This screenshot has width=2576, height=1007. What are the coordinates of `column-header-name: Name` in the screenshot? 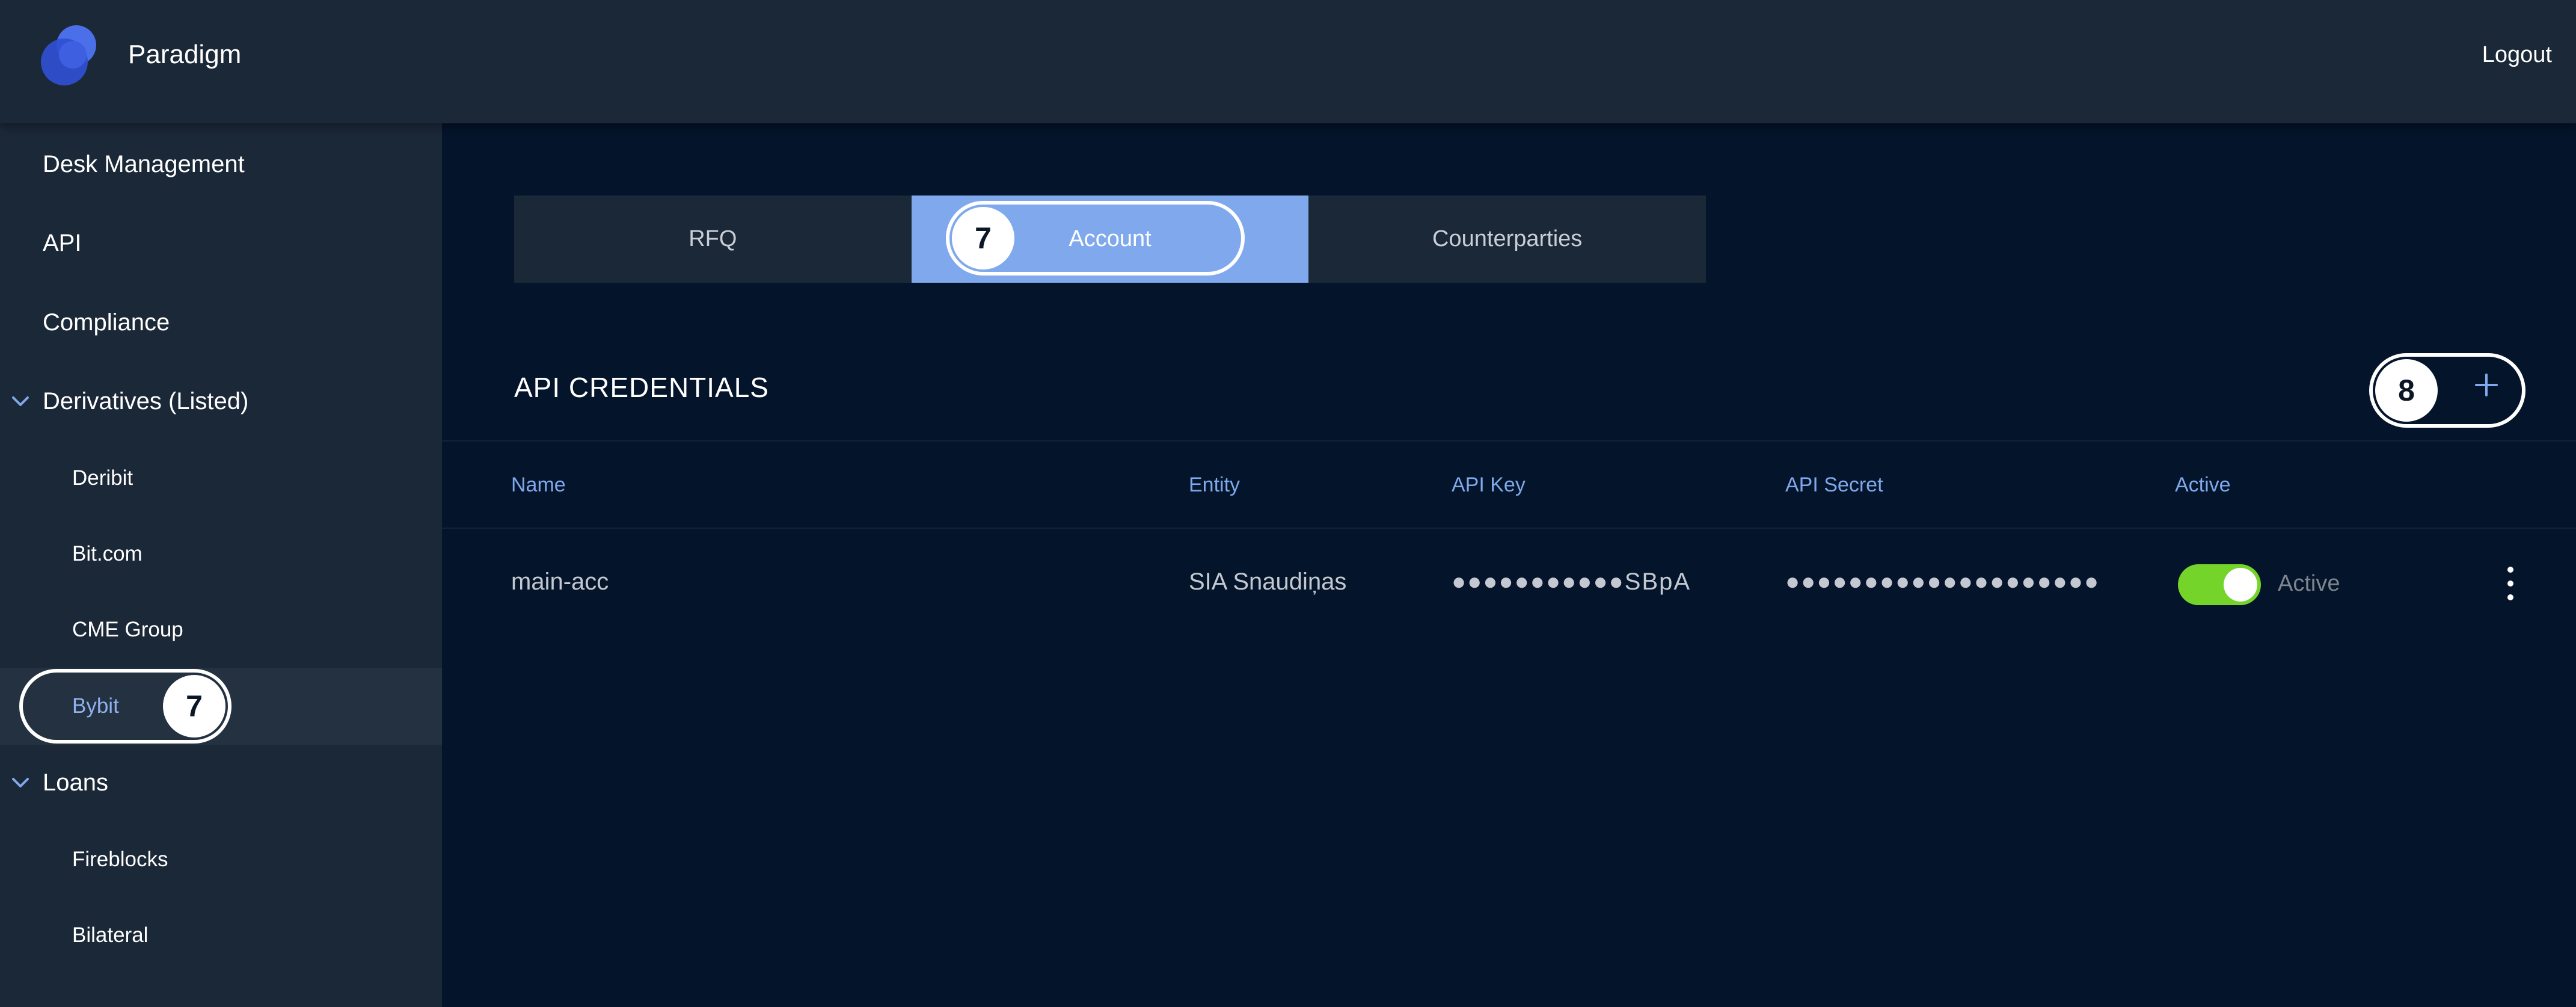 It's located at (538, 484).